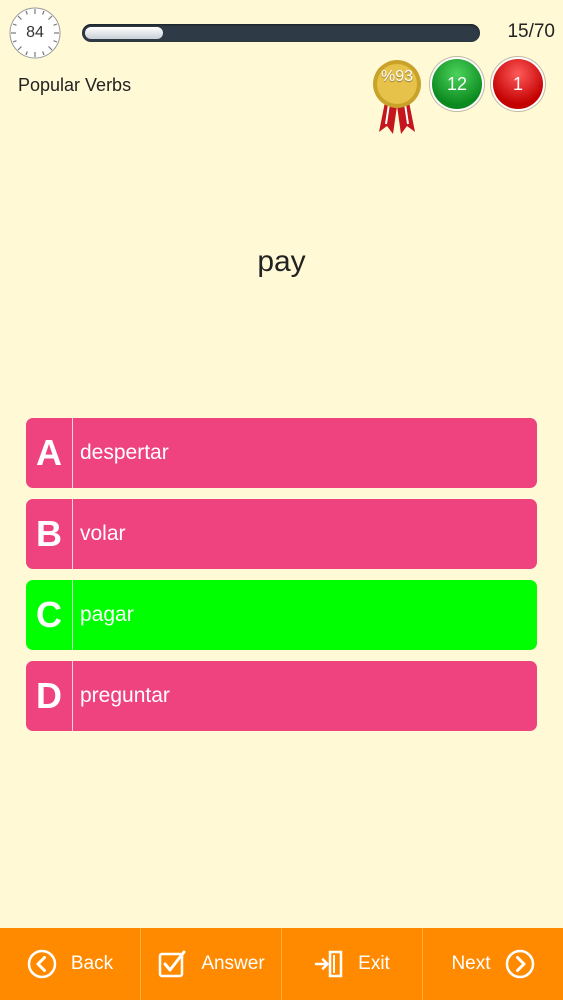 This screenshot has height=1000, width=563. What do you see at coordinates (42, 964) in the screenshot?
I see `chevron-left-circle-icon` at bounding box center [42, 964].